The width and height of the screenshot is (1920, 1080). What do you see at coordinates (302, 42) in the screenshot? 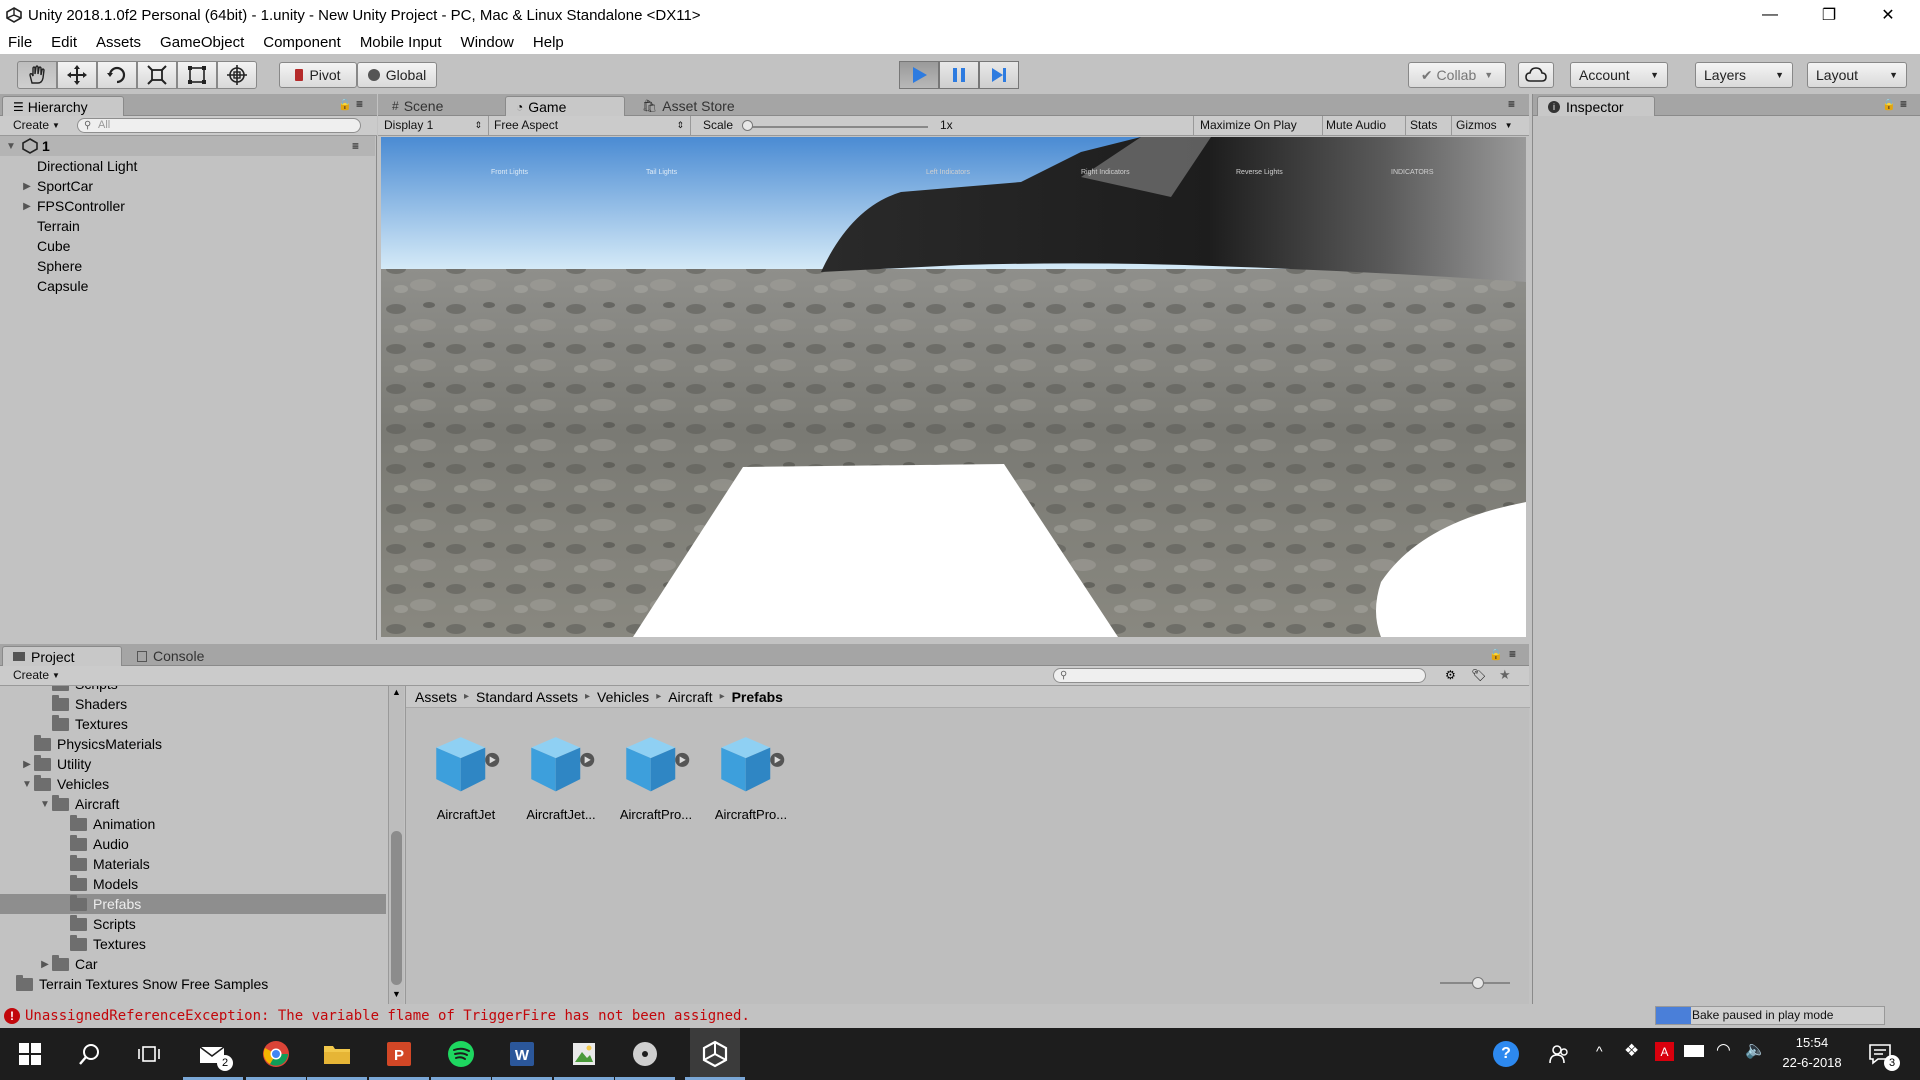
I see `menu-component: Component` at bounding box center [302, 42].